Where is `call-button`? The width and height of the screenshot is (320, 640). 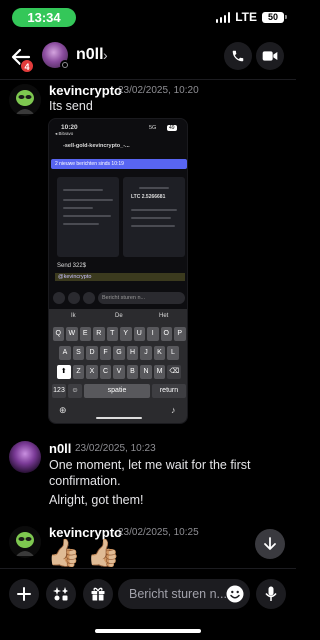 call-button is located at coordinates (238, 56).